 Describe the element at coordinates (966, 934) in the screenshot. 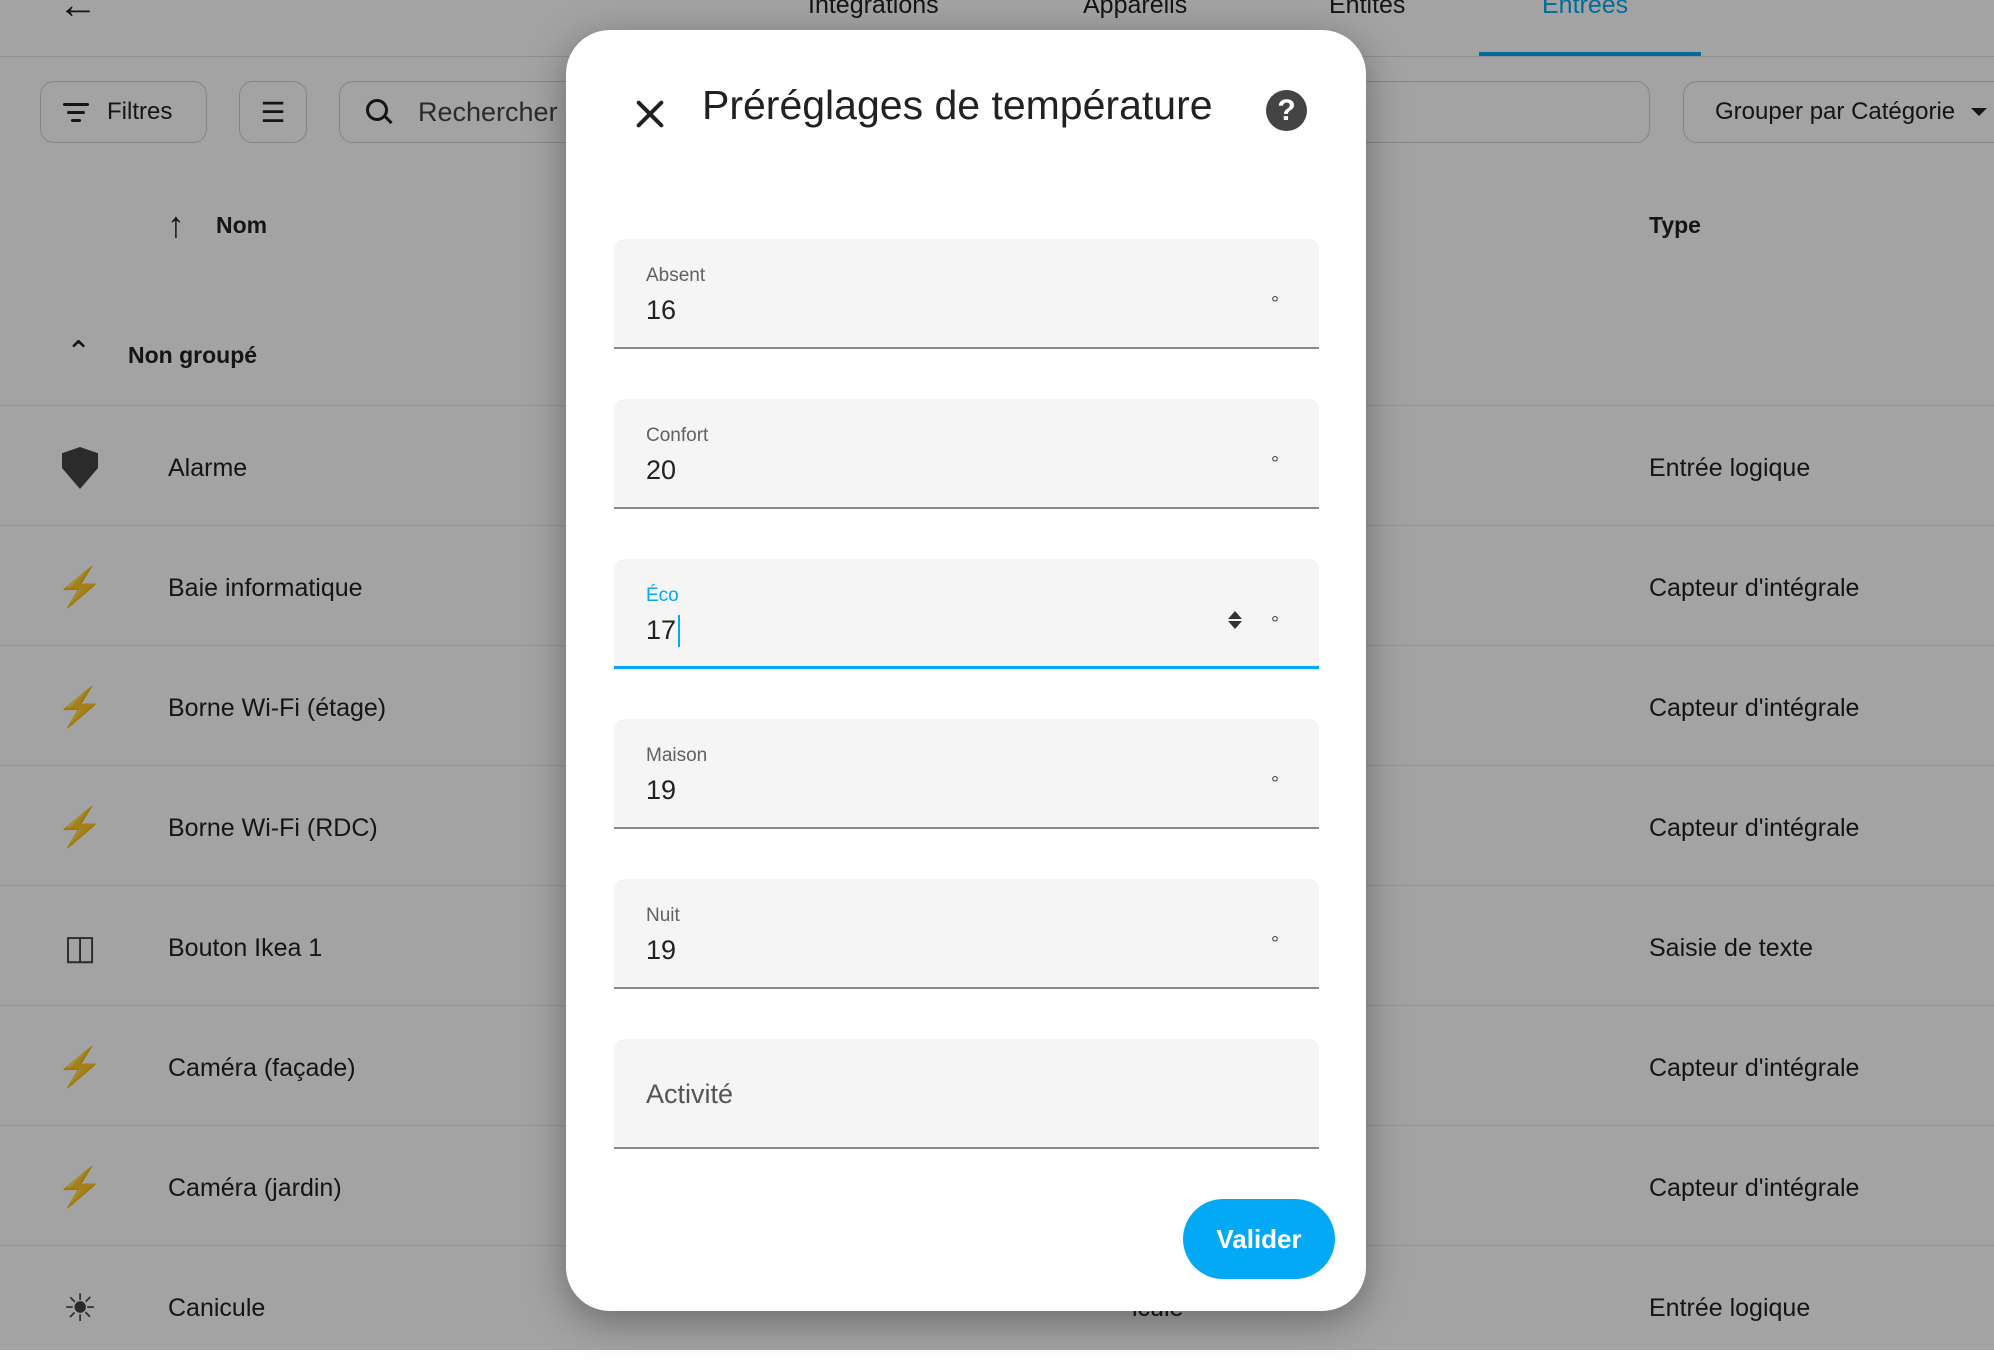

I see `night-field: Nuit °` at that location.